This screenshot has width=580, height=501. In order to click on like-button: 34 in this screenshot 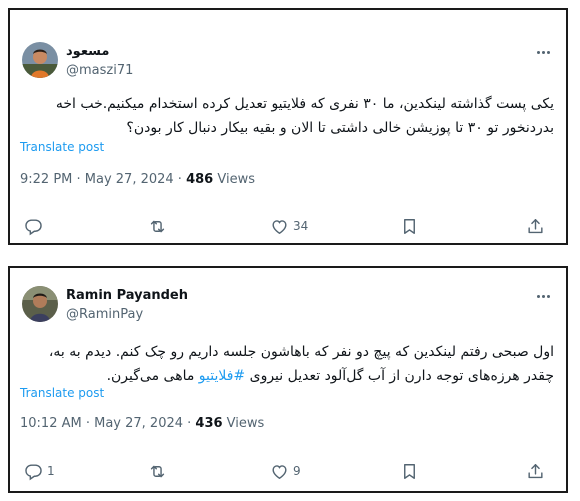, I will do `click(289, 226)`.